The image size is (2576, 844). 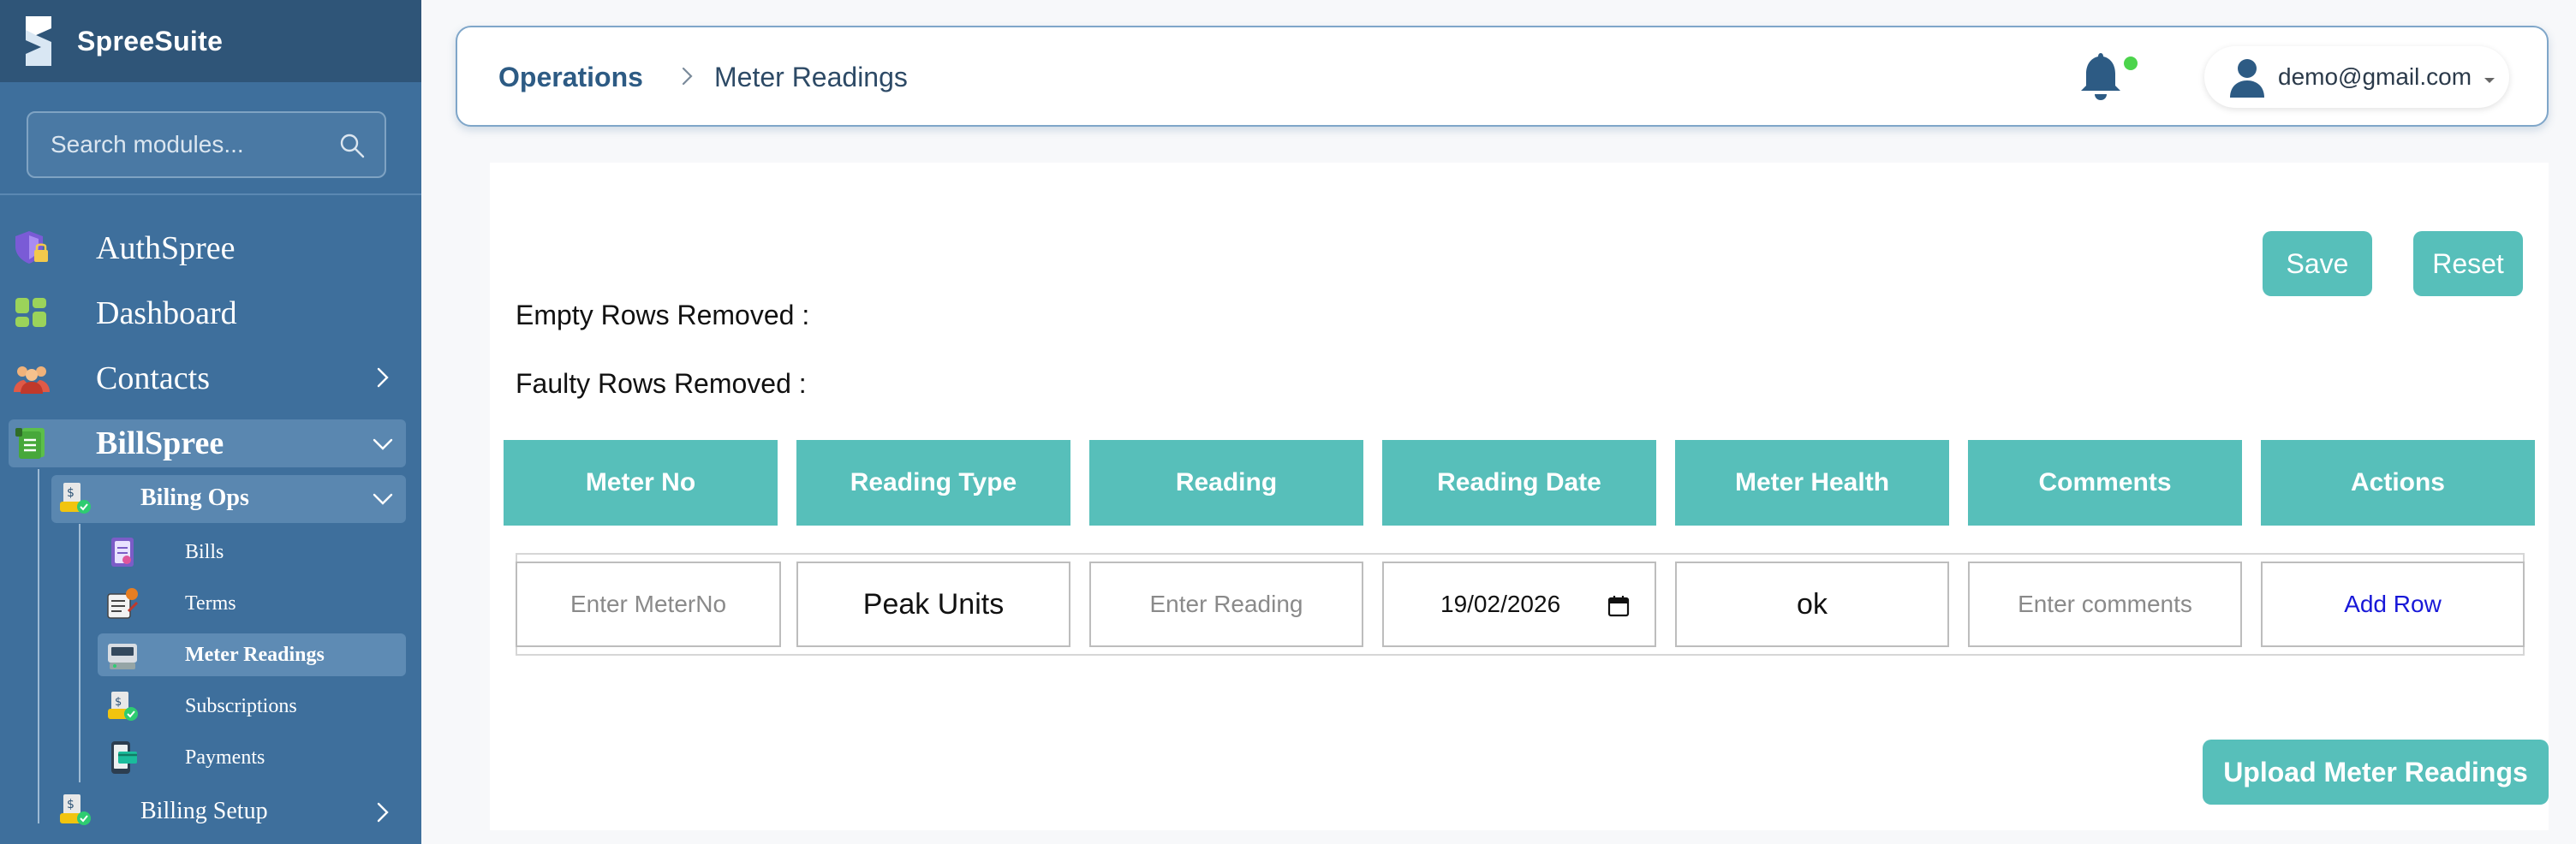 I want to click on save-button: Save, so click(x=2317, y=263).